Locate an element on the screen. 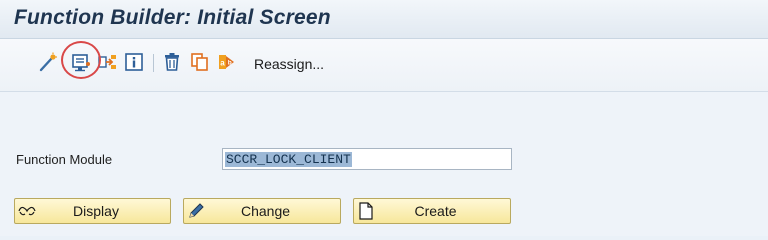 This screenshot has height=240, width=768. svg-text: a is located at coordinates (222, 63).